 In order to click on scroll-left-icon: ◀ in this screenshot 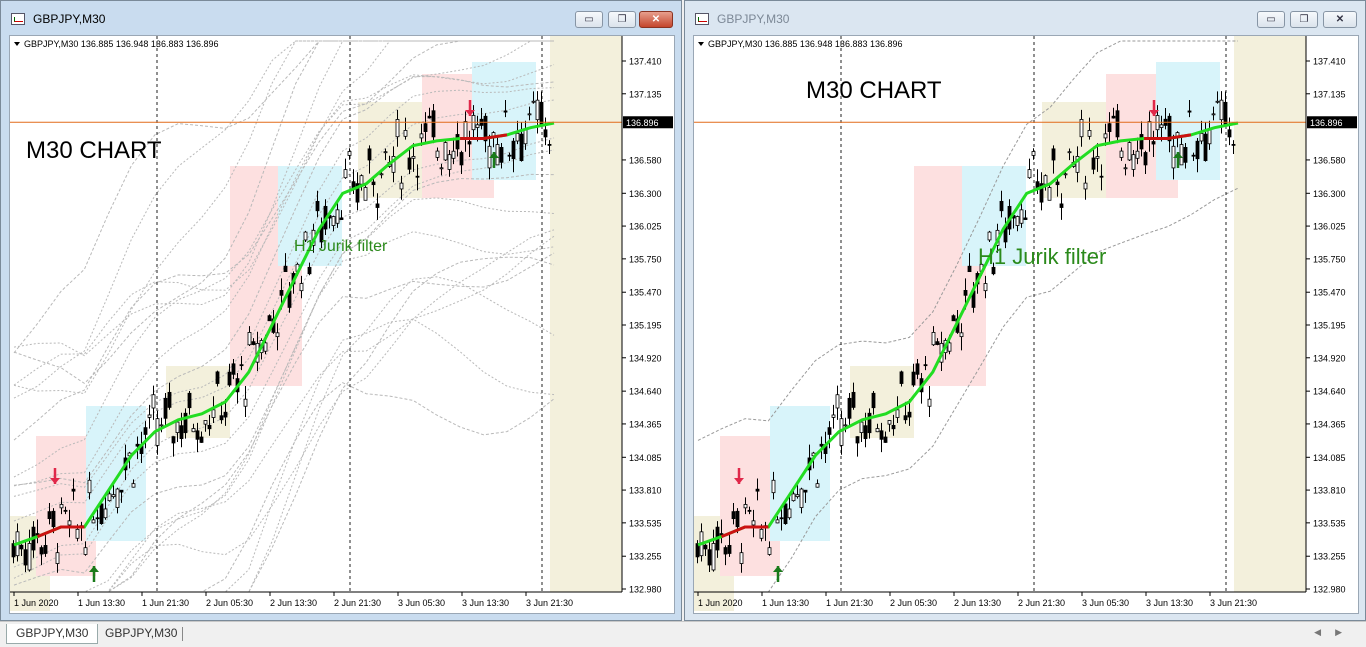, I will do `click(1324, 632)`.